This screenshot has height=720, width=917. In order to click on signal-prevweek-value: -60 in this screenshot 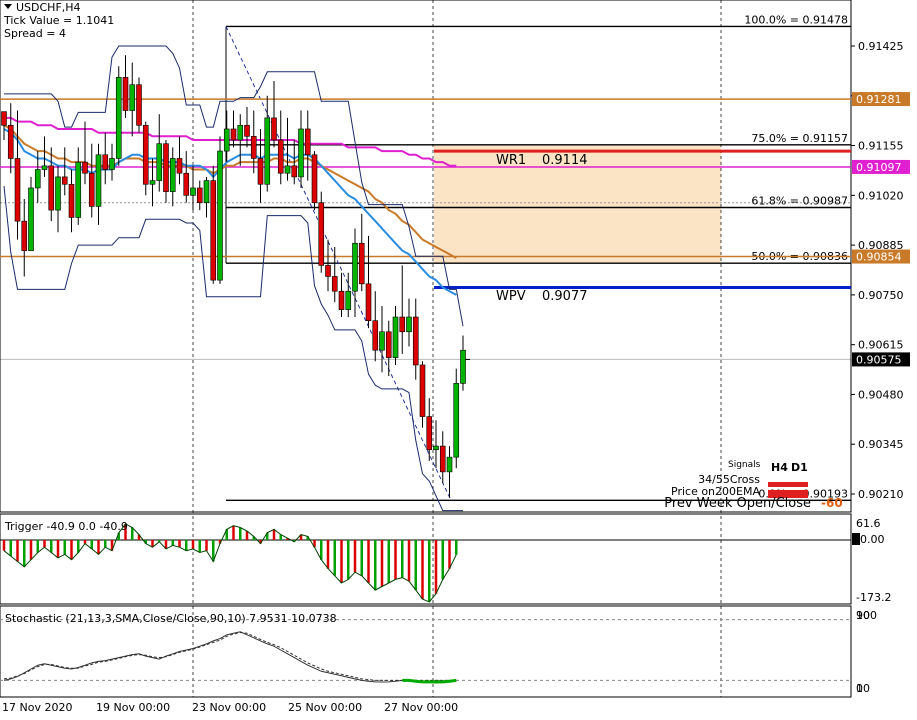, I will do `click(832, 503)`.